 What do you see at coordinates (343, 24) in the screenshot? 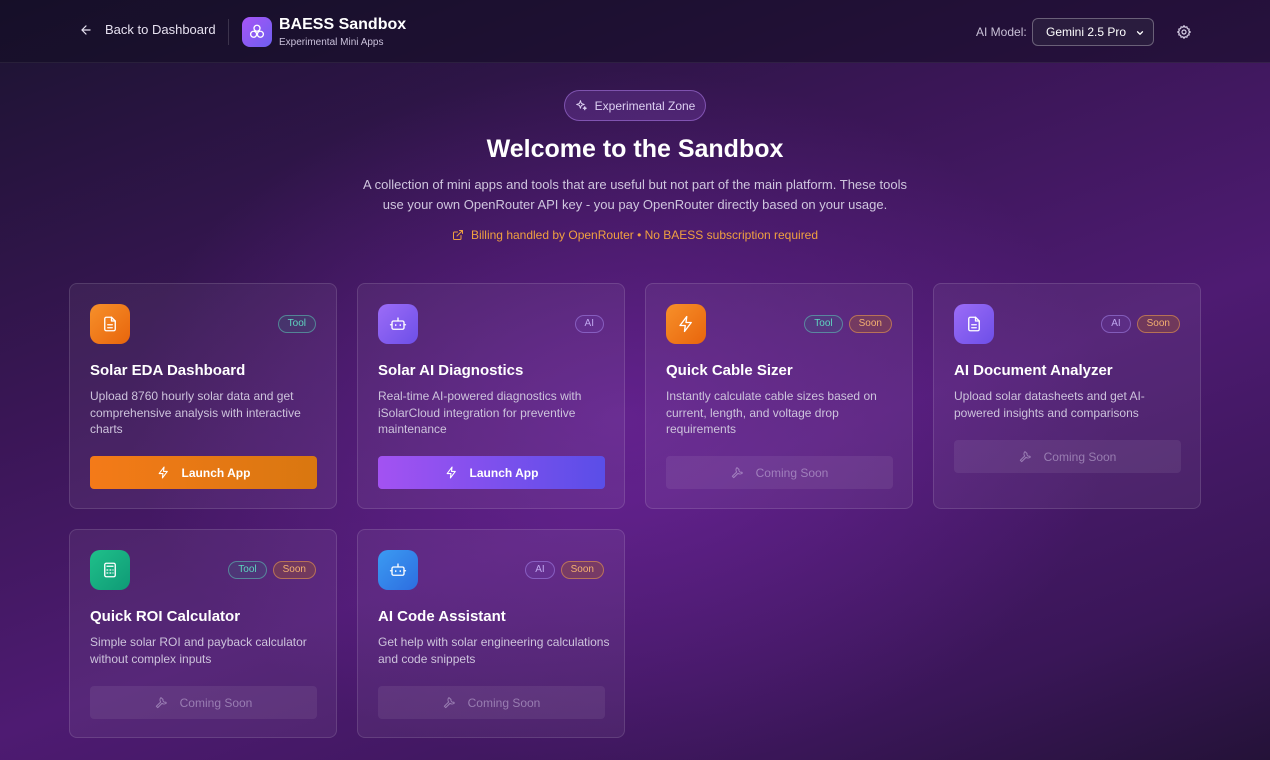
I see `brand-title: BAESS Sandbox` at bounding box center [343, 24].